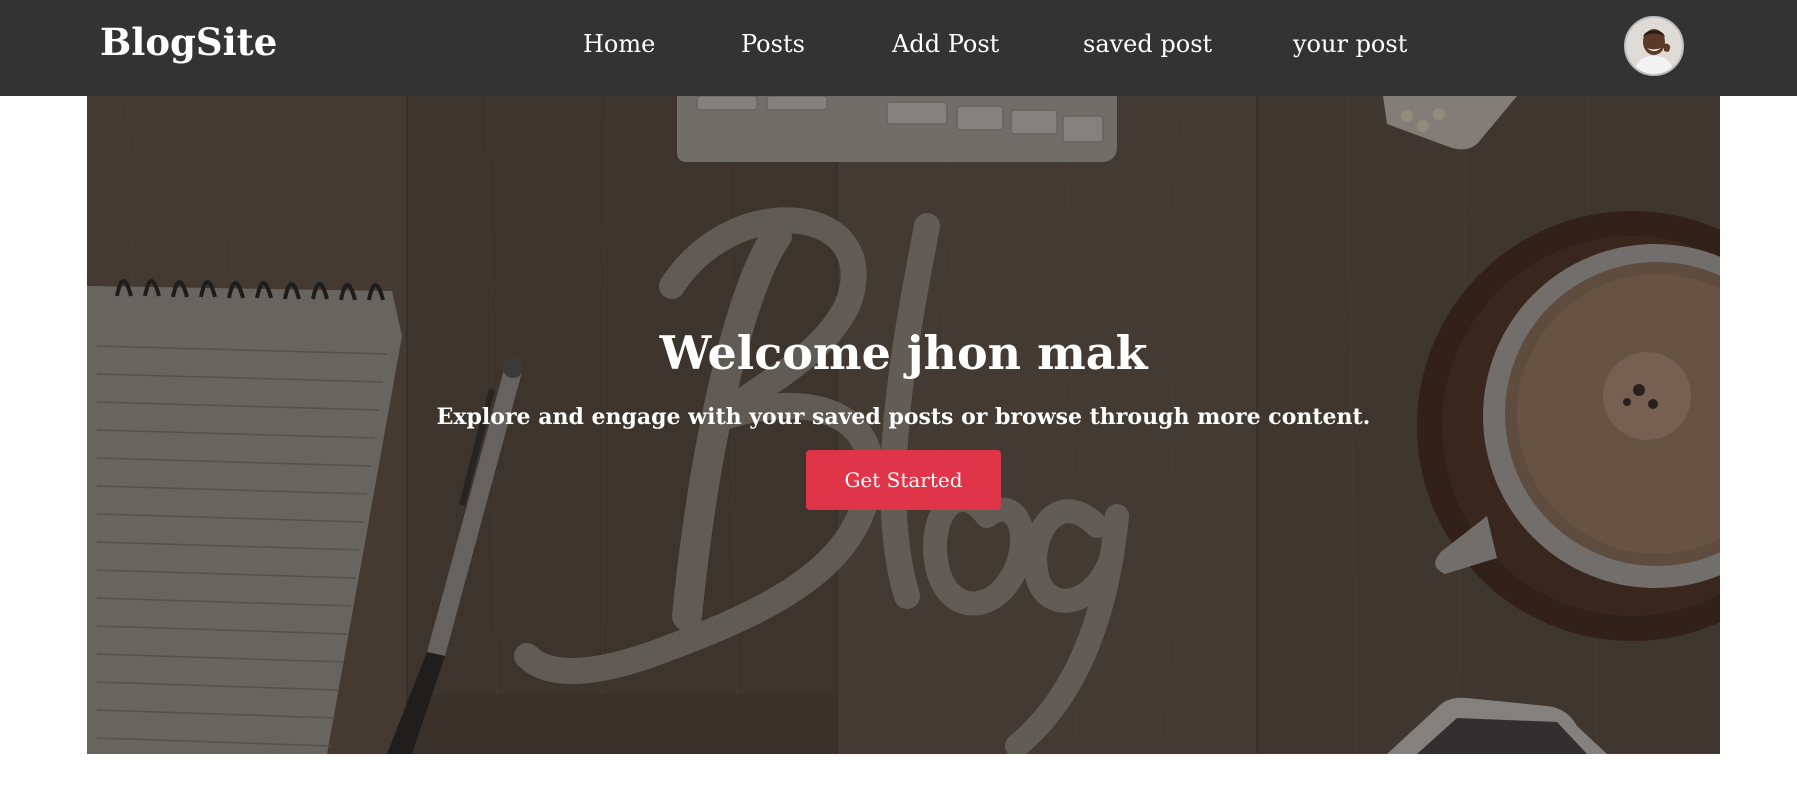  What do you see at coordinates (903, 353) in the screenshot?
I see `hero-title: Welcome jhon mak` at bounding box center [903, 353].